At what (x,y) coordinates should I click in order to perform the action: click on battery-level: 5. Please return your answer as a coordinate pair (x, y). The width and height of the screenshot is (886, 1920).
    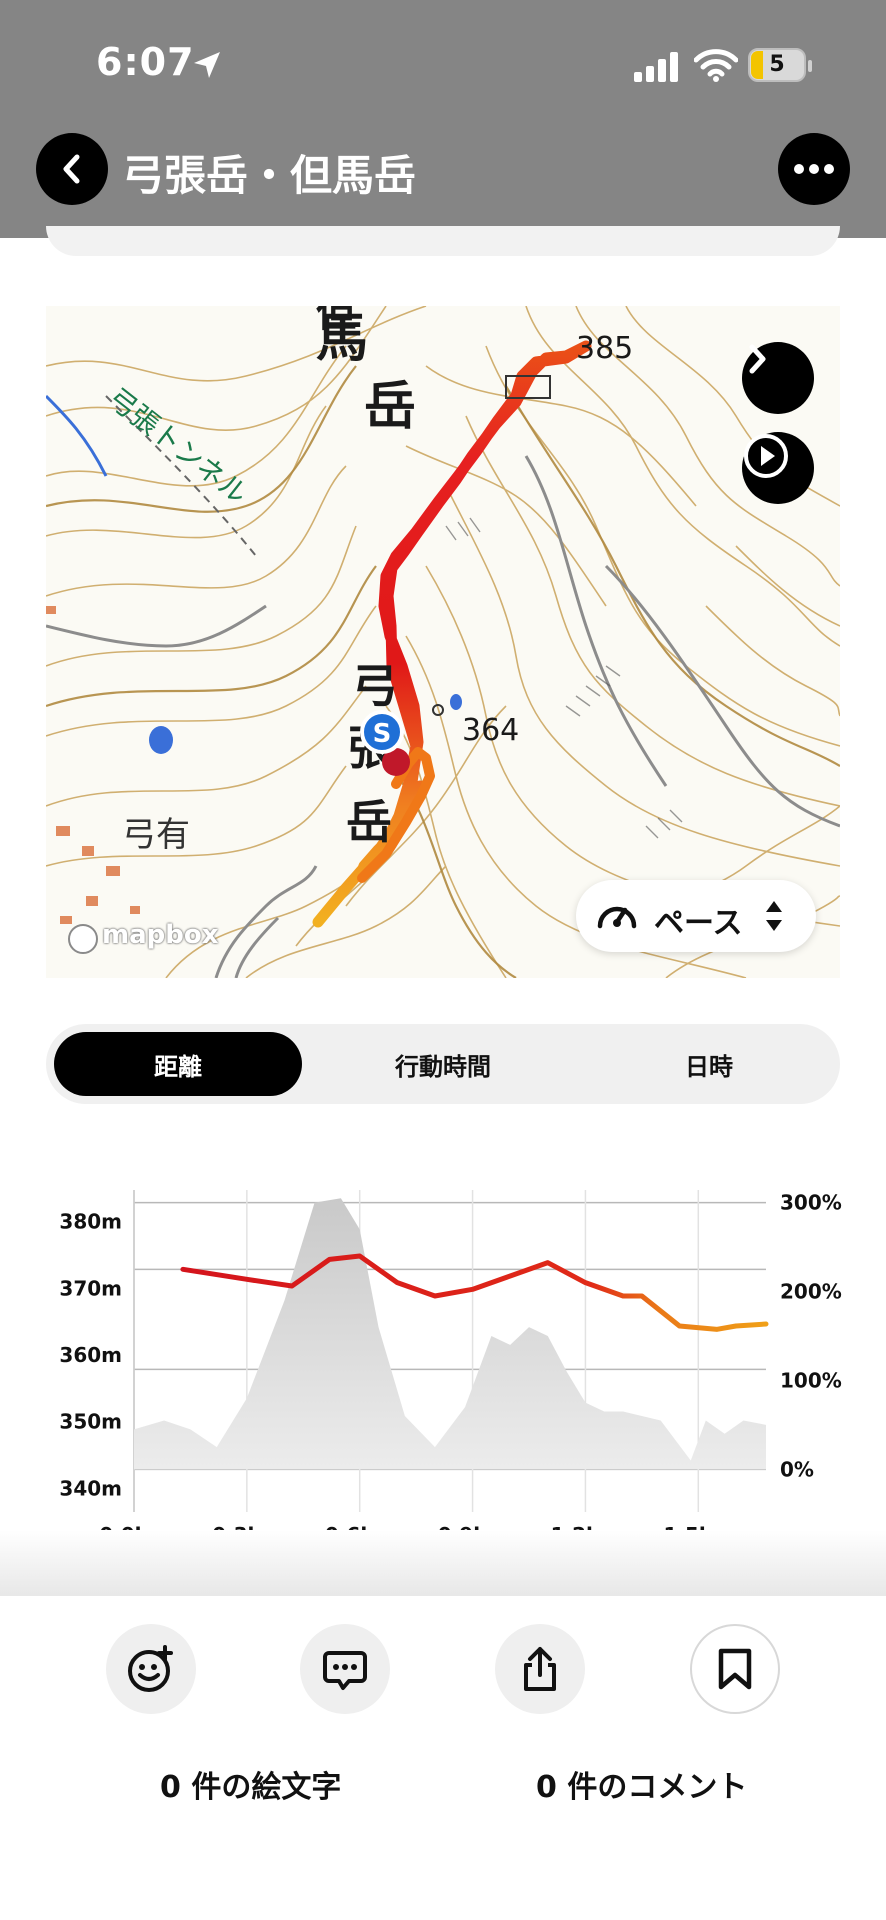
    Looking at the image, I should click on (777, 64).